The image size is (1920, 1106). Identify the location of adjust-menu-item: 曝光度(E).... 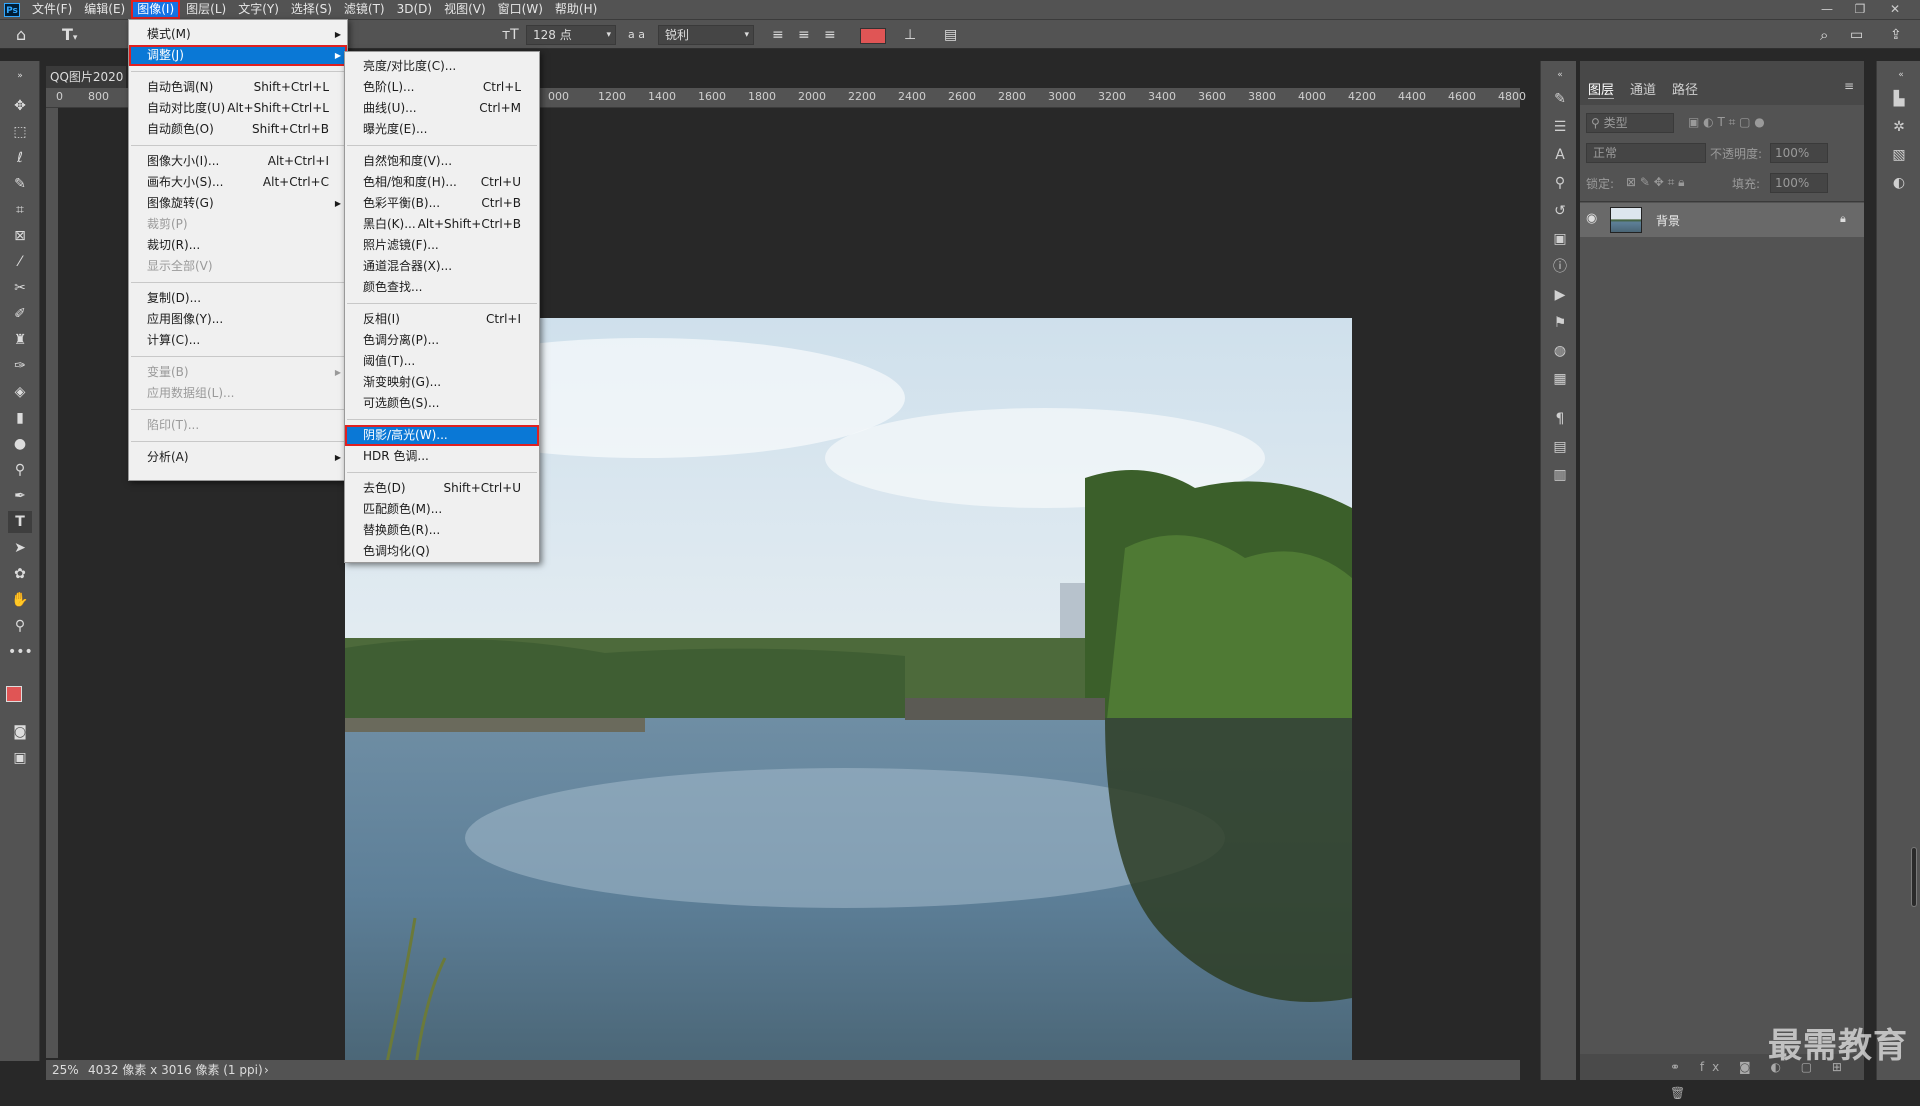
(442, 129).